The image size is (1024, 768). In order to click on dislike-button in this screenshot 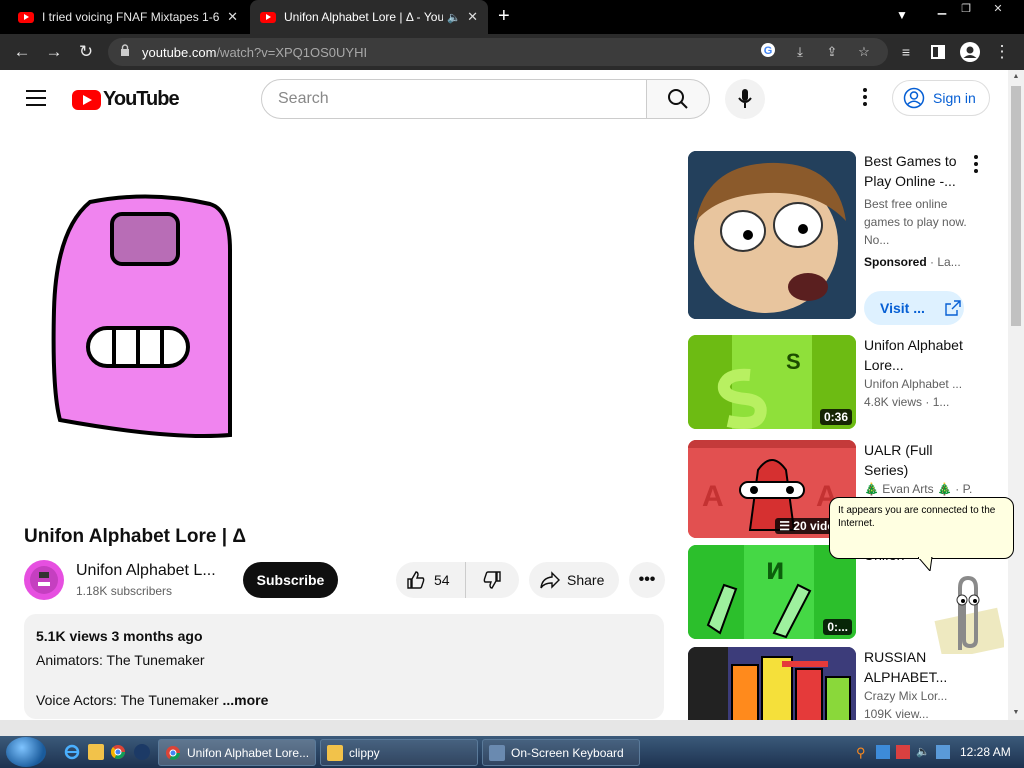, I will do `click(492, 580)`.